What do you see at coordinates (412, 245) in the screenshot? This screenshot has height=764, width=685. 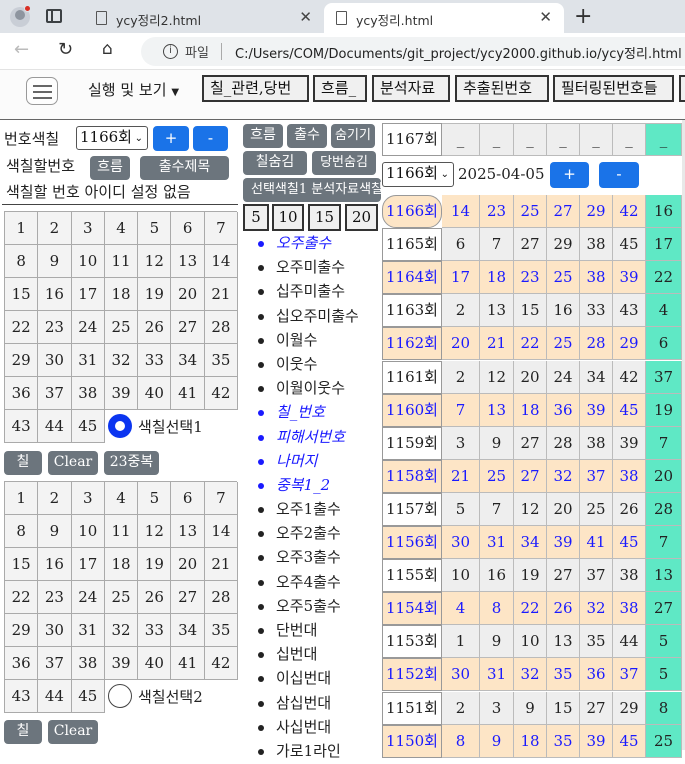 I see `round-label: 1165회` at bounding box center [412, 245].